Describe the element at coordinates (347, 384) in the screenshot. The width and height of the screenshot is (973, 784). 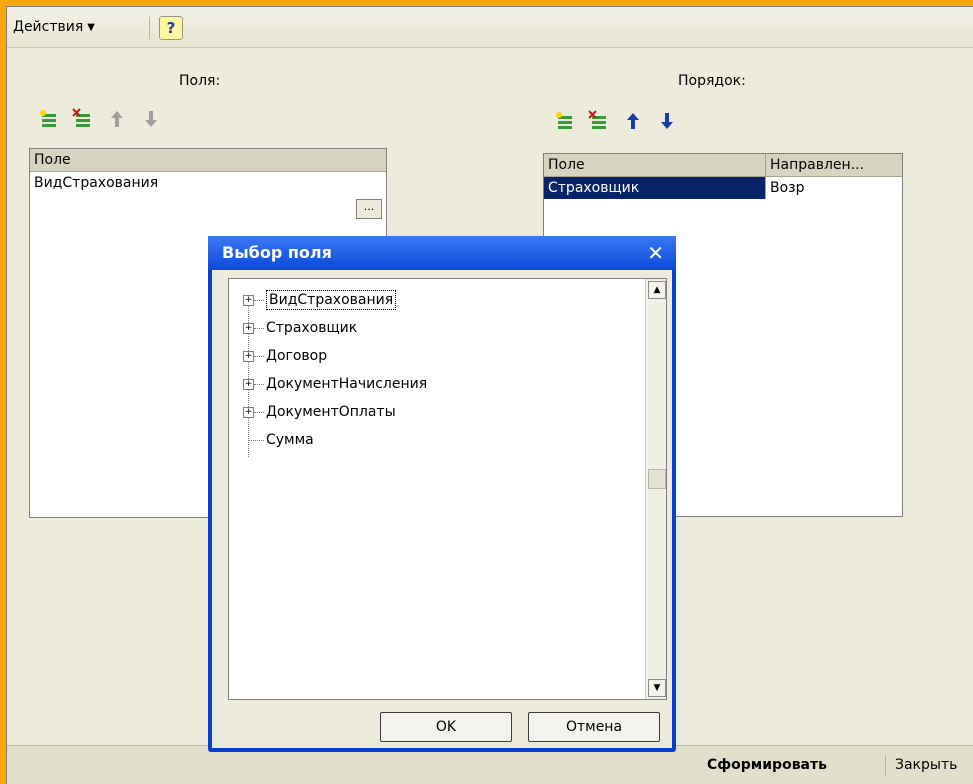
I see `tree-item-label: ДокументНачисления` at that location.